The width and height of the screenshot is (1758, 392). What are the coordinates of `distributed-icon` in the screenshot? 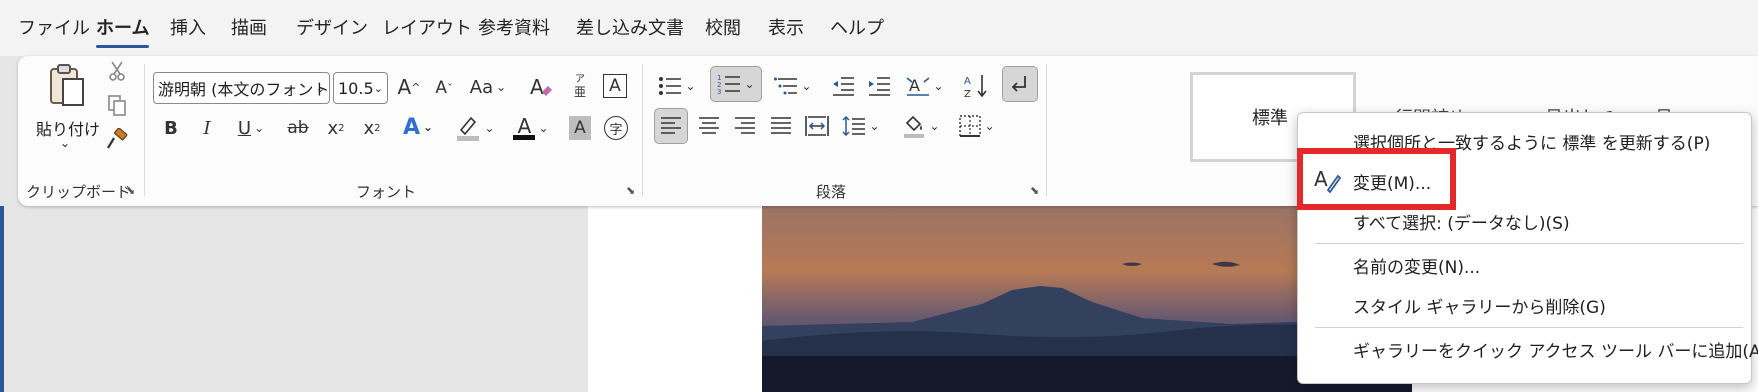 It's located at (817, 126).